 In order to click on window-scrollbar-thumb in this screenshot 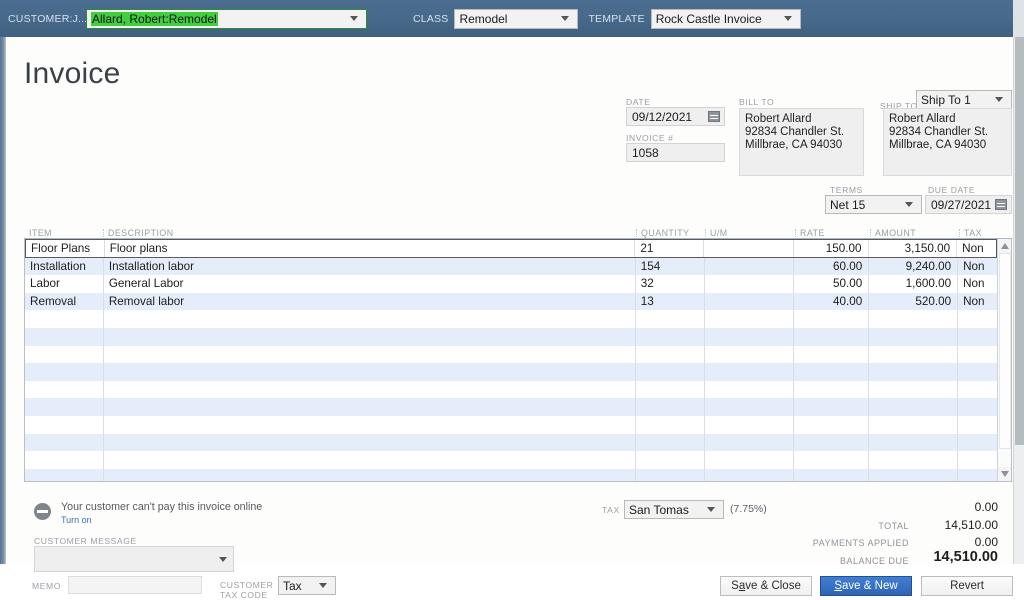, I will do `click(1019, 241)`.